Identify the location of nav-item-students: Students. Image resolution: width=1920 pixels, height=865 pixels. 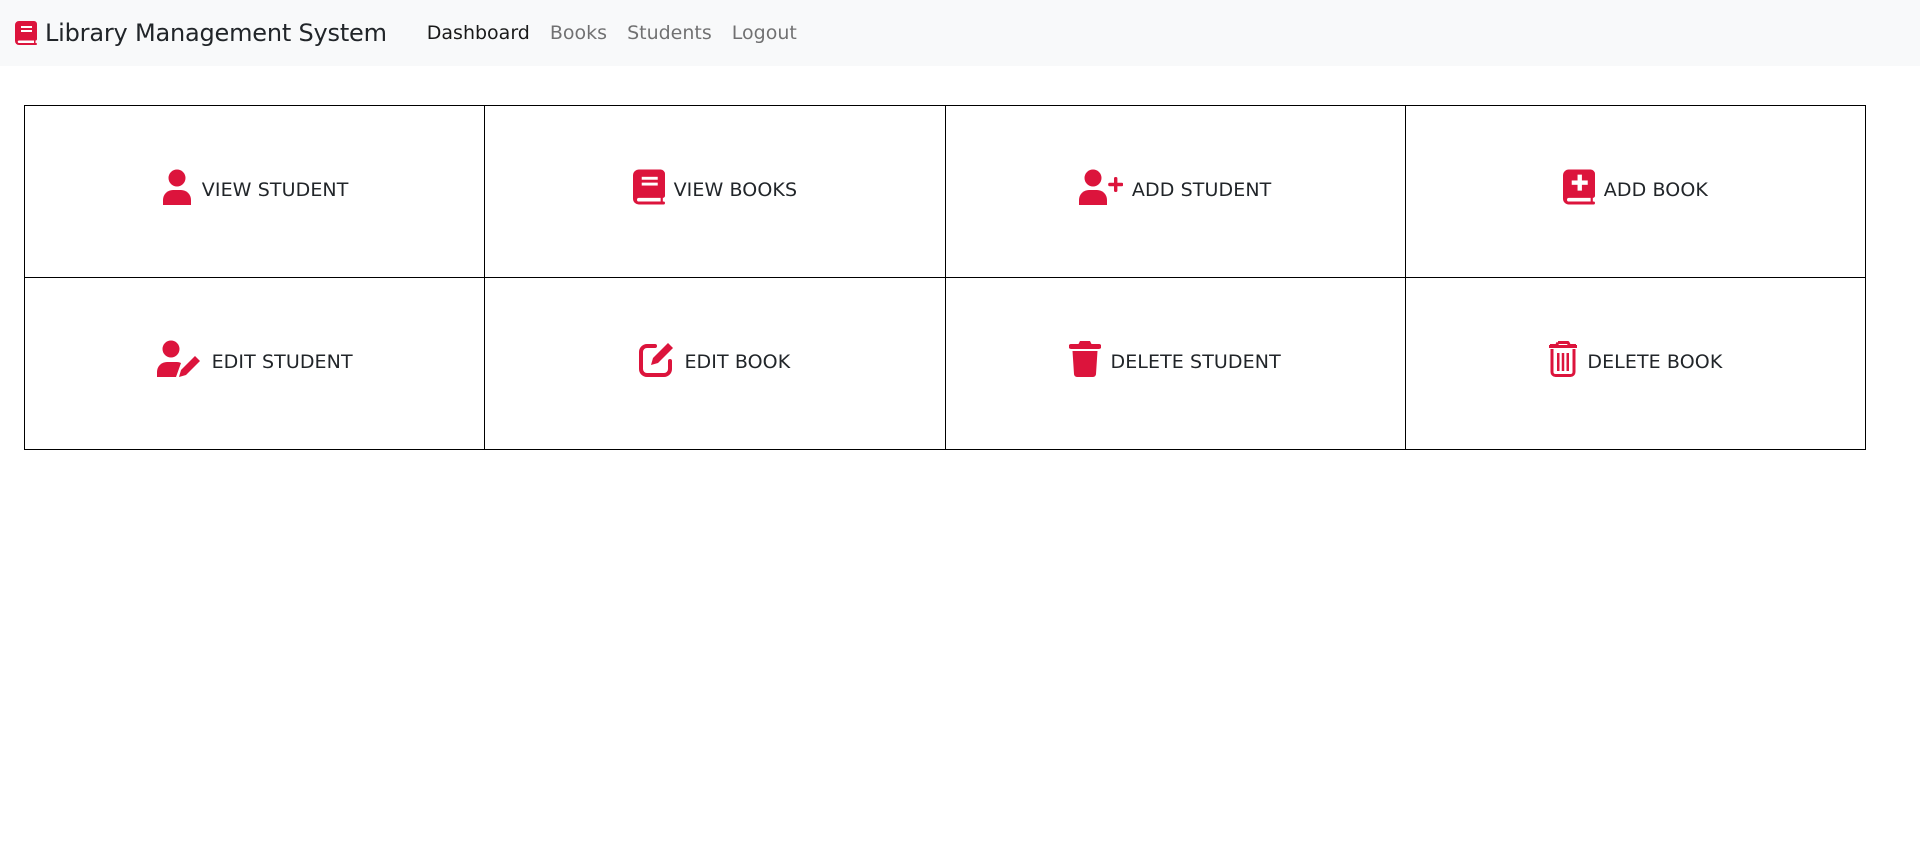
(669, 33).